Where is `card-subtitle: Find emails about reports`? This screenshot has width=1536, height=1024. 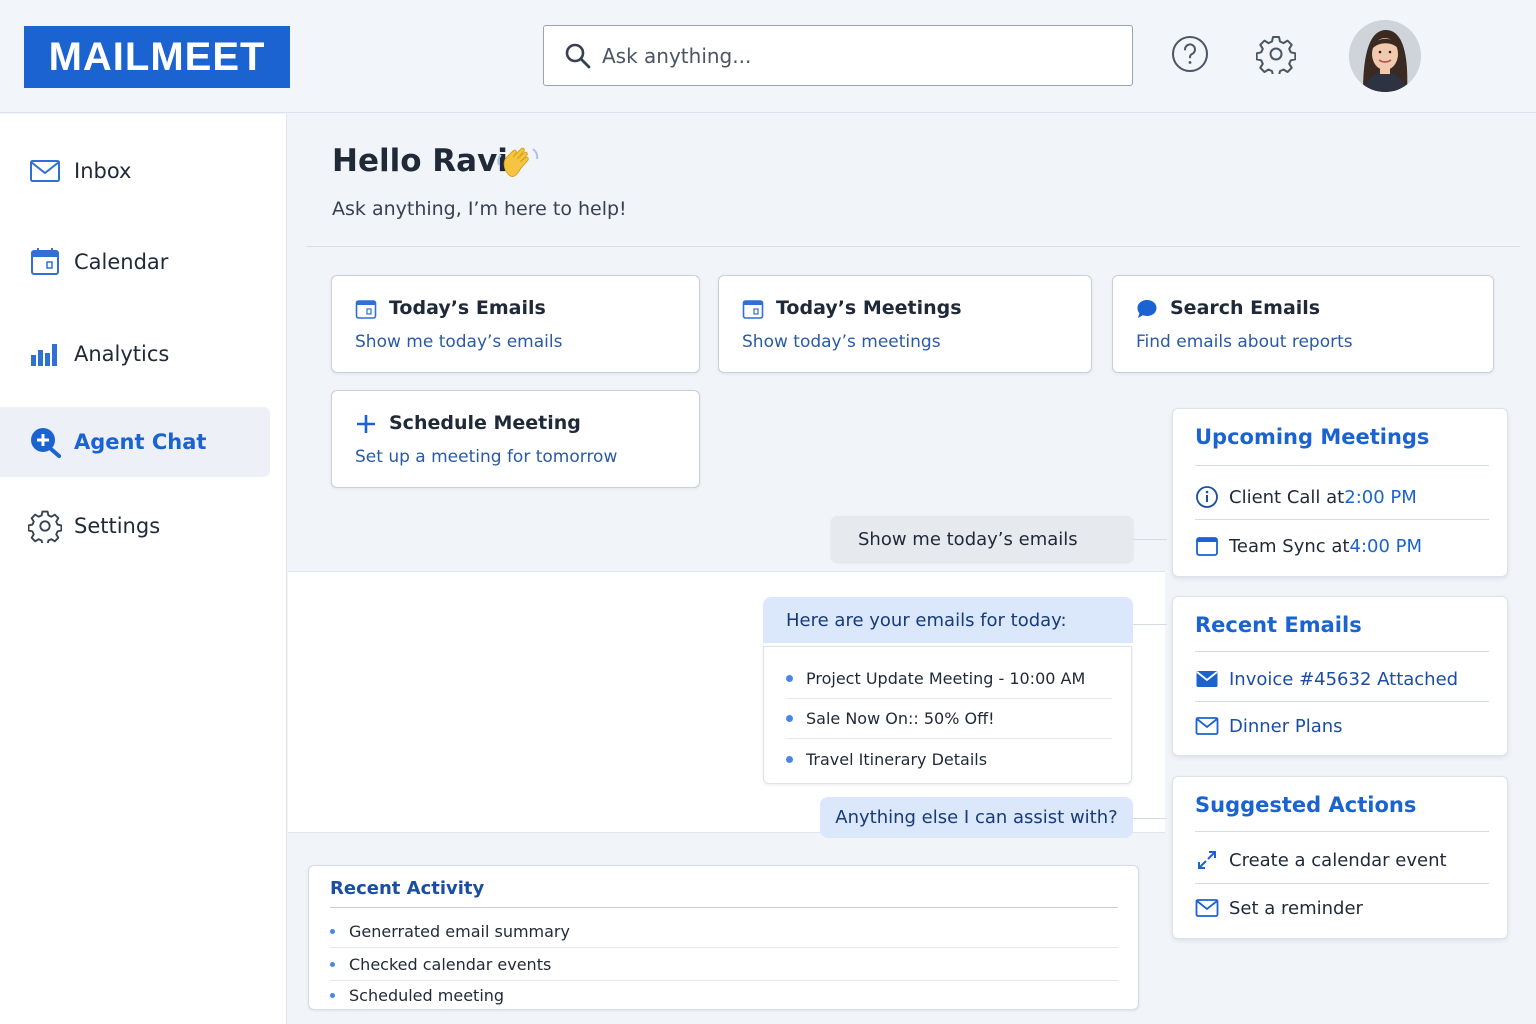 card-subtitle: Find emails about reports is located at coordinates (1244, 342).